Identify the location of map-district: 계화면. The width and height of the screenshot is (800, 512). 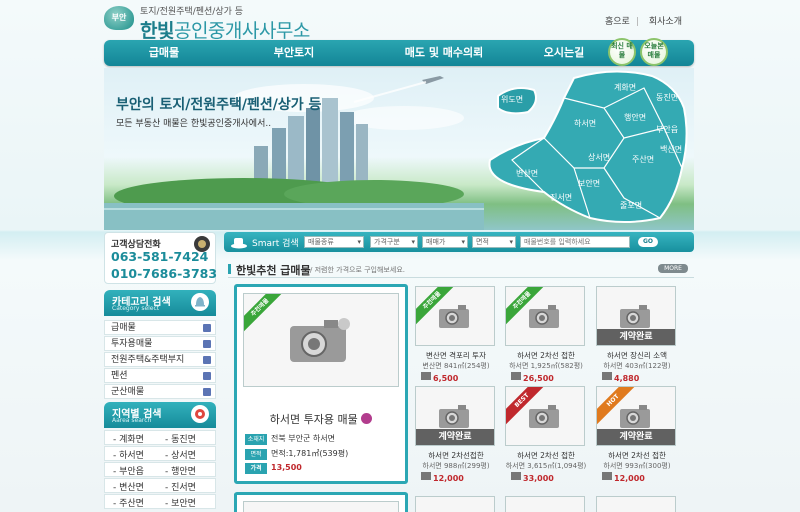
(625, 87).